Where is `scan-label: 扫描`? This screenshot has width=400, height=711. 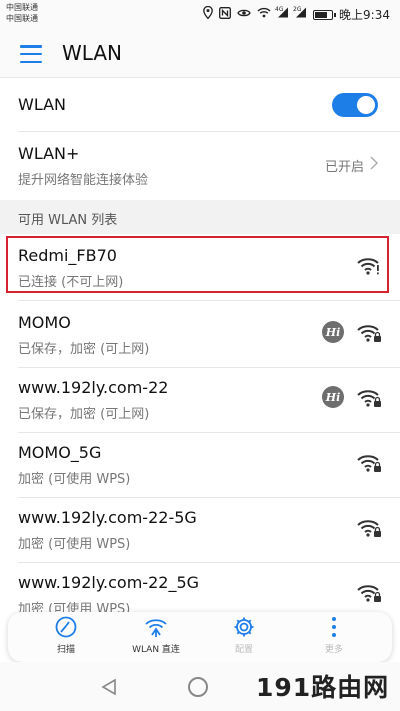 scan-label: 扫描 is located at coordinates (65, 650).